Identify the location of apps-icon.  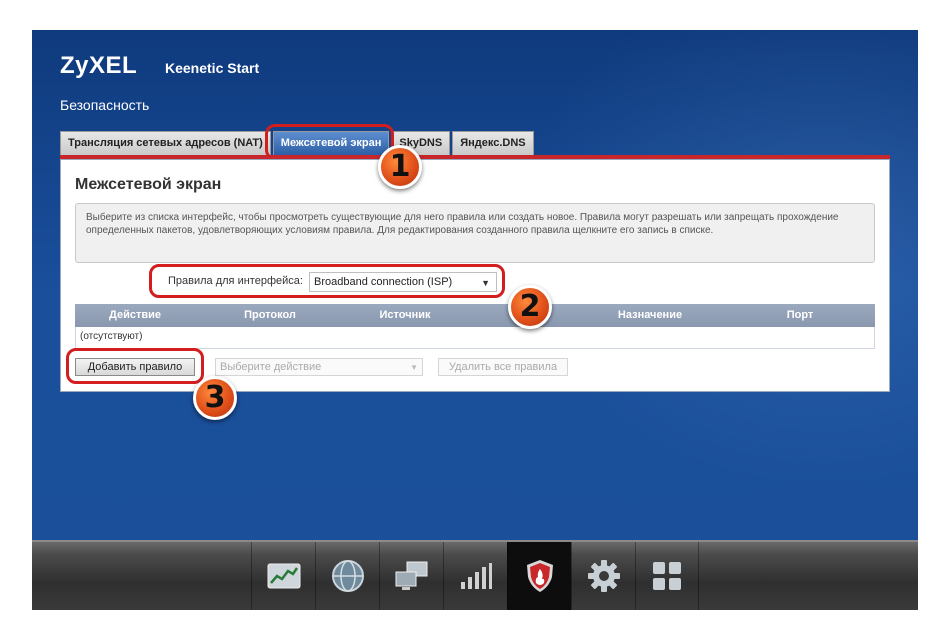
(667, 576).